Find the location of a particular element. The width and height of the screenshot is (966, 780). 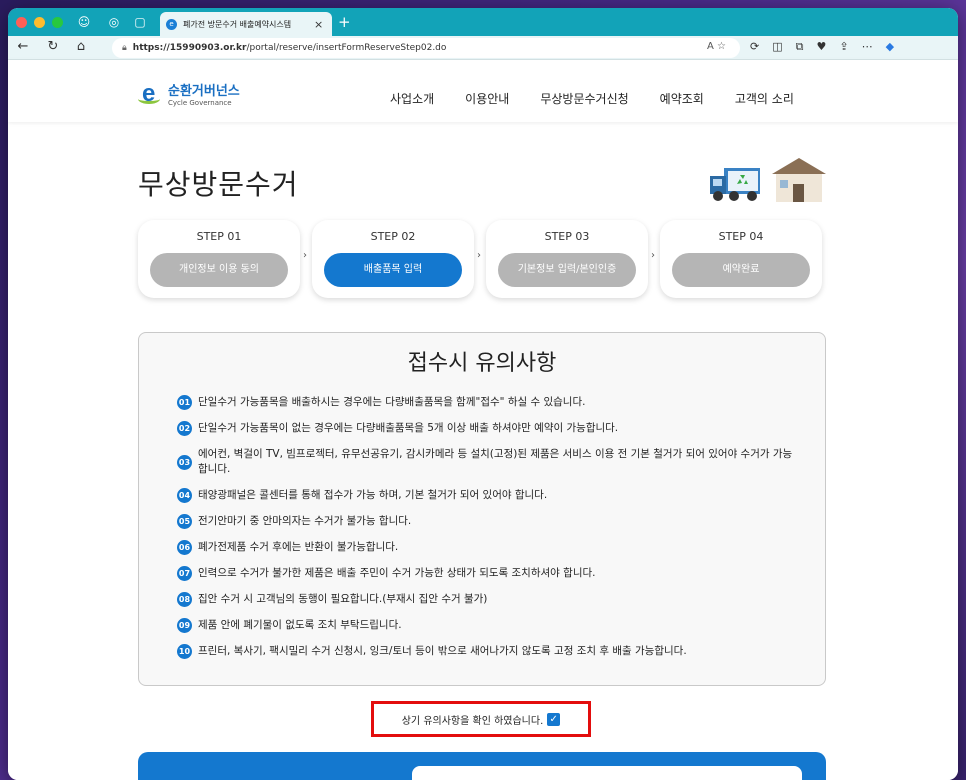

step-label: STEP 04 is located at coordinates (741, 236).